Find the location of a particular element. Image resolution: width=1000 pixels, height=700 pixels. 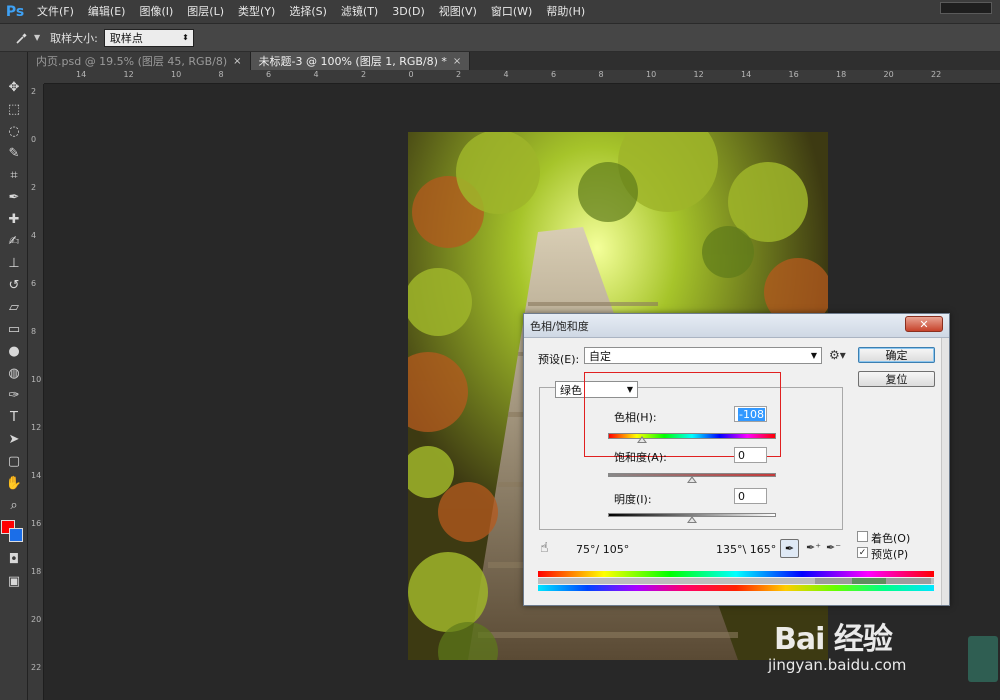

hue-slider-track is located at coordinates (692, 436).